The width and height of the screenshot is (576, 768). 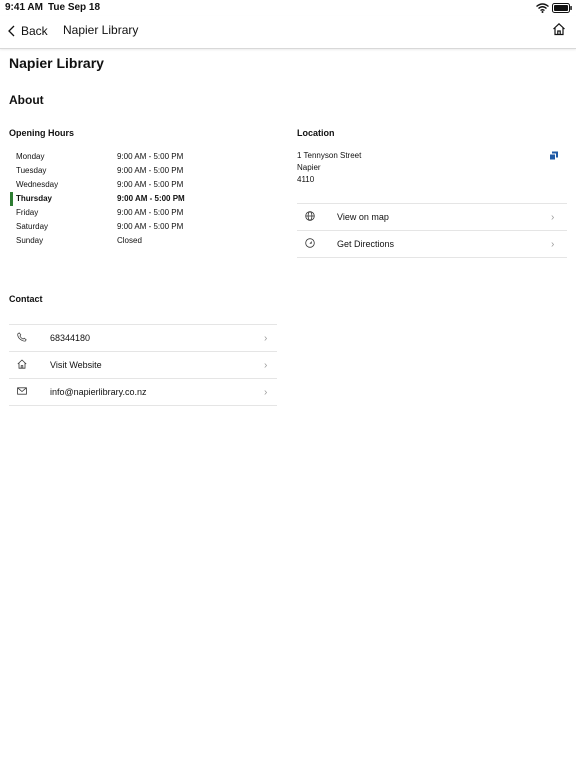 I want to click on page-title: Napier Library, so click(x=56, y=63).